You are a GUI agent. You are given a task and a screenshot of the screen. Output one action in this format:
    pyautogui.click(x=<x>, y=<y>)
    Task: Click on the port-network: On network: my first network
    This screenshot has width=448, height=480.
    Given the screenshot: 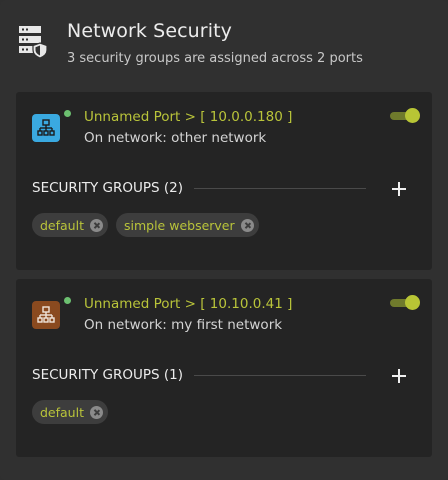 What is the action you would take?
    pyautogui.click(x=183, y=325)
    